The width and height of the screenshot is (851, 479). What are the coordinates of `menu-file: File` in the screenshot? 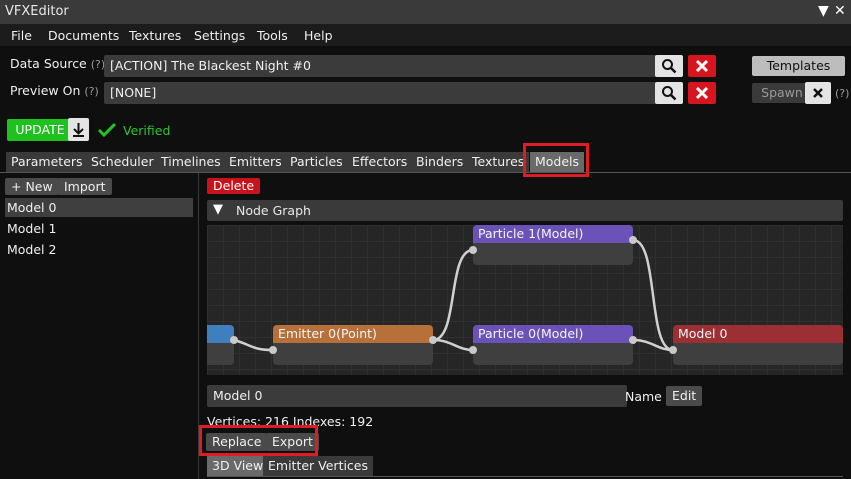 It's located at (21, 35).